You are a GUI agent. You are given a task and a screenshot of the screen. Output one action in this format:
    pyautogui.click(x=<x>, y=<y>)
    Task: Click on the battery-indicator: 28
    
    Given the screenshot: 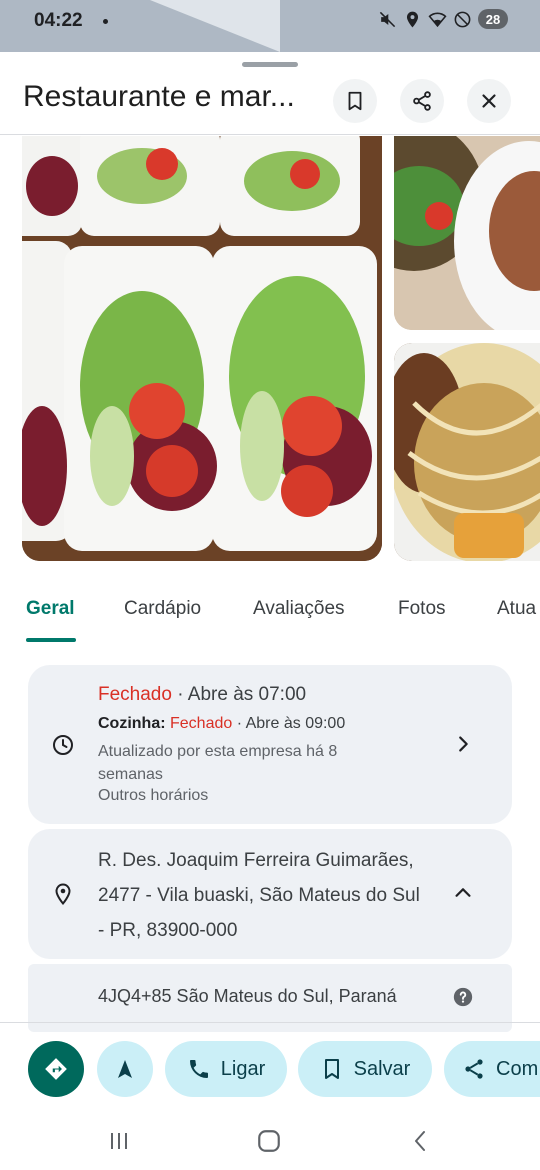 What is the action you would take?
    pyautogui.click(x=493, y=19)
    